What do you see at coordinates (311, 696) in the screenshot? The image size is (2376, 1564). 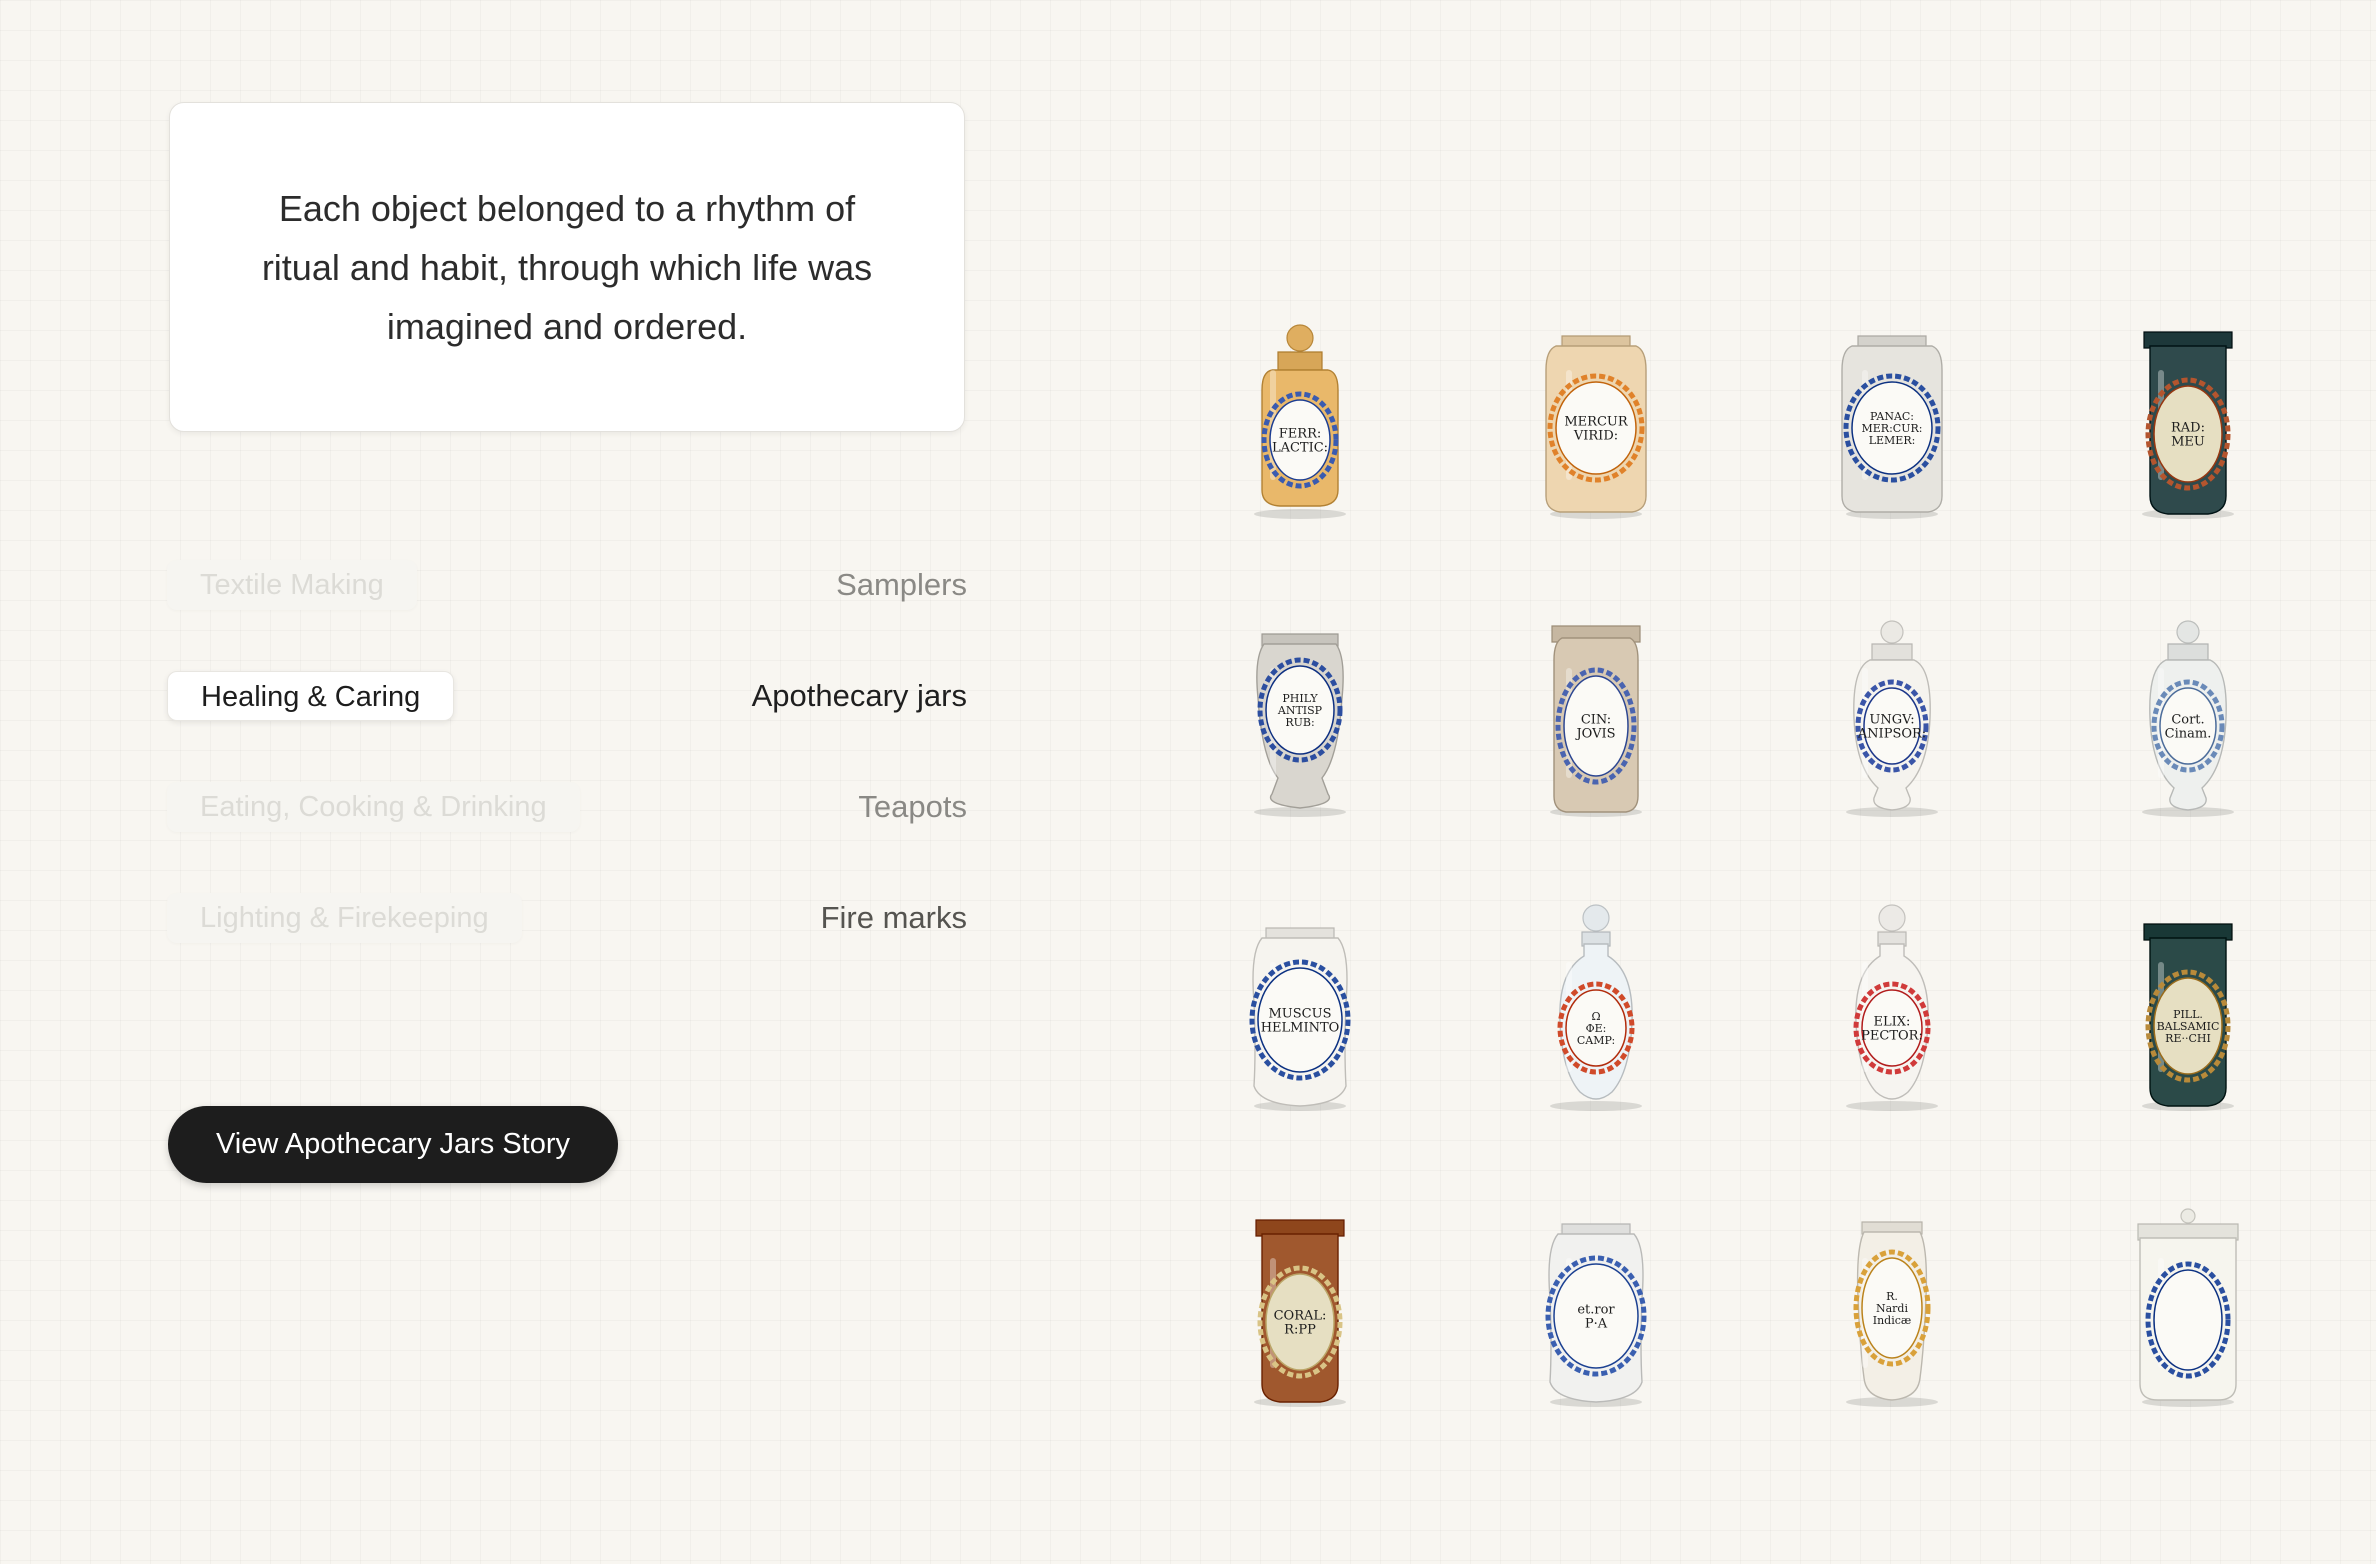 I see `category-pill-healing-caring: Healing & Caring` at bounding box center [311, 696].